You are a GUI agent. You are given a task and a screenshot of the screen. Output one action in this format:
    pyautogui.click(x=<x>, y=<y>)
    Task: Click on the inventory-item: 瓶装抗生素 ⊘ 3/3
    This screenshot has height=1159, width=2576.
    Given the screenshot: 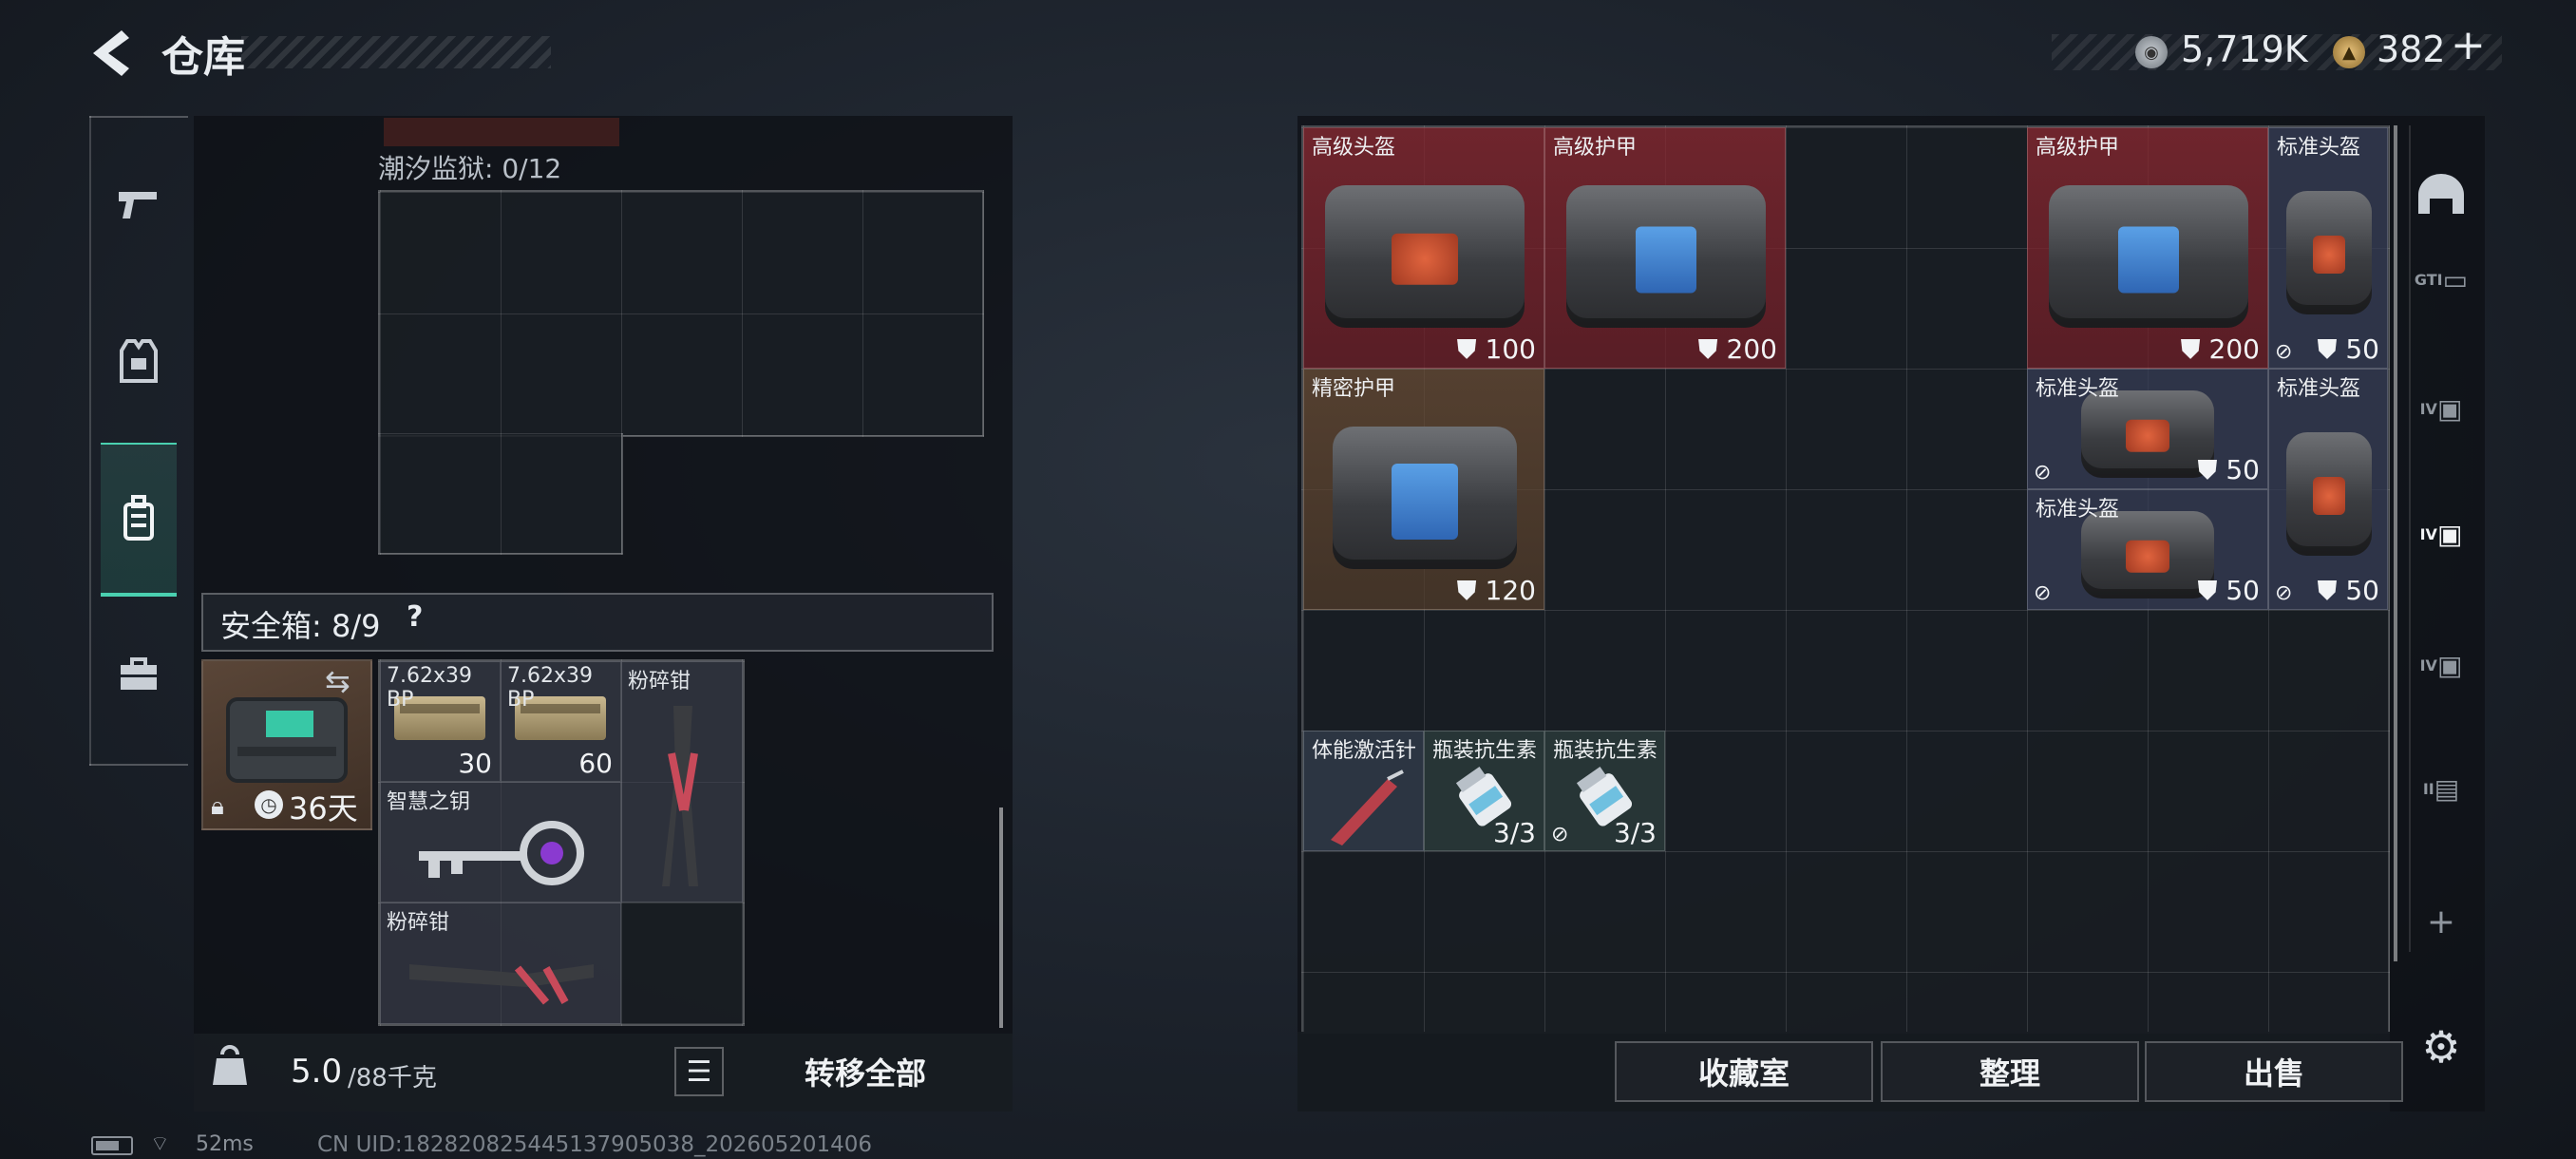 What is the action you would take?
    pyautogui.click(x=1604, y=791)
    